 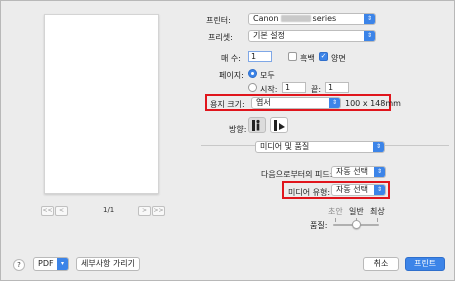 I want to click on hide-details-button: 세부사항 가리기, so click(x=108, y=264).